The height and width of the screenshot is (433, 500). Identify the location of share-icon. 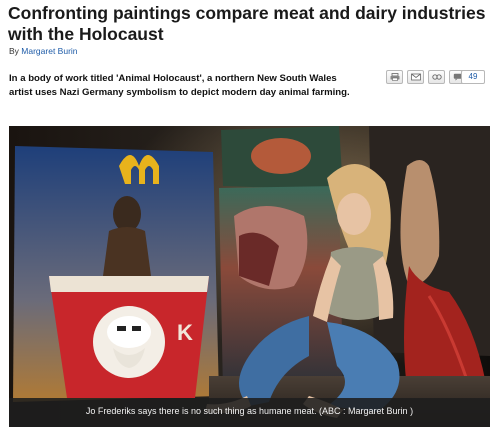
(436, 77).